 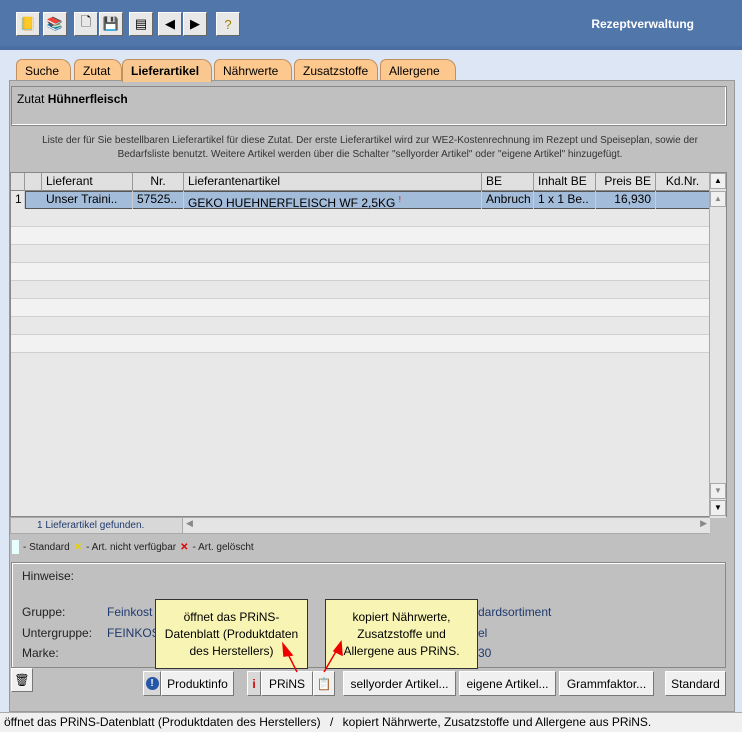 I want to click on cell-artikel: GEKO HUEHNERFLEISCH WF 2,5KG, so click(x=292, y=202).